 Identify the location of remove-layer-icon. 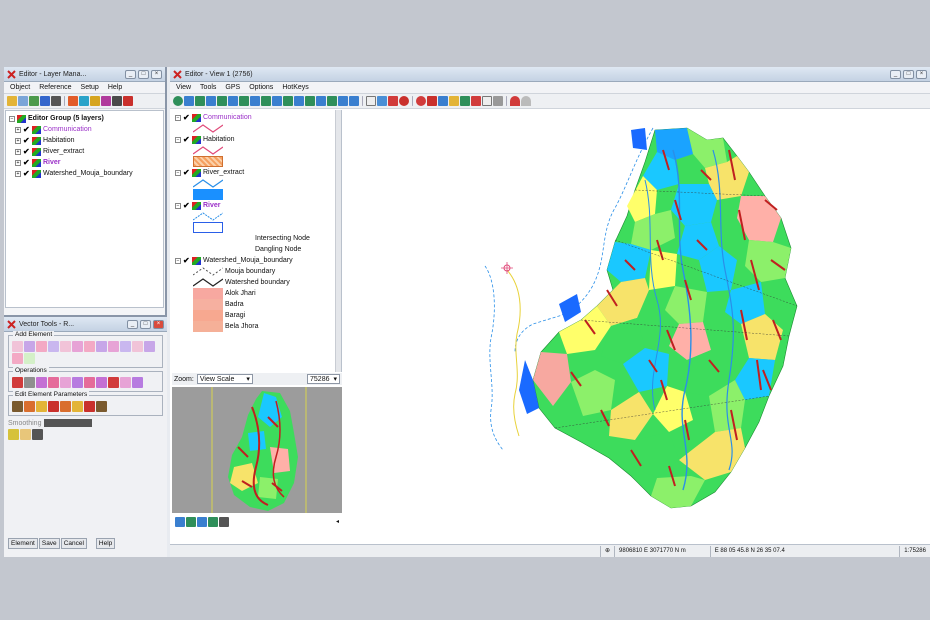
(73, 101).